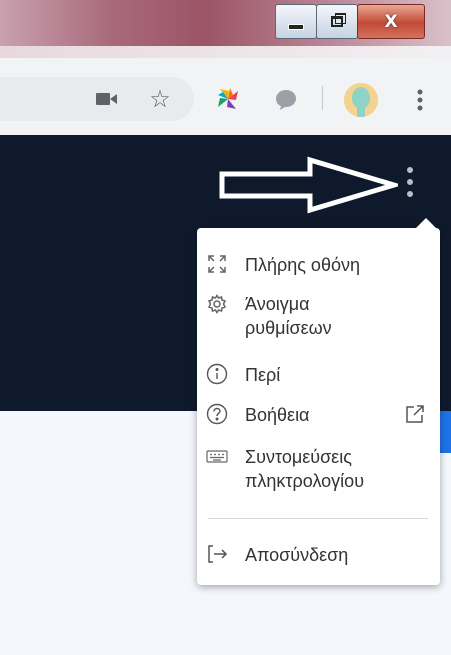  What do you see at coordinates (318, 375) in the screenshot?
I see `menu-item-about: Περί` at bounding box center [318, 375].